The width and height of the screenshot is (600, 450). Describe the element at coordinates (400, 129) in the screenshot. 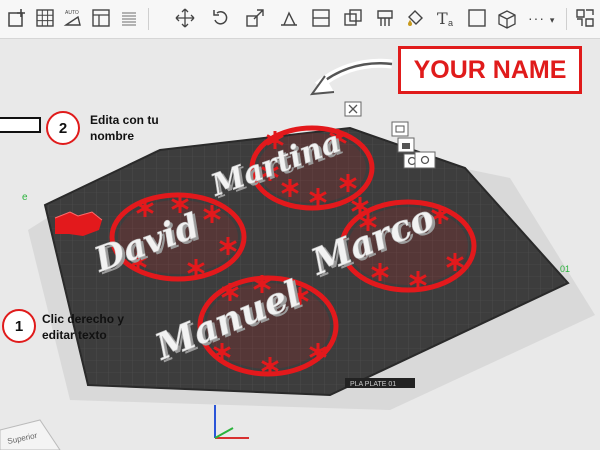

I see `arrange-plate-icon` at that location.